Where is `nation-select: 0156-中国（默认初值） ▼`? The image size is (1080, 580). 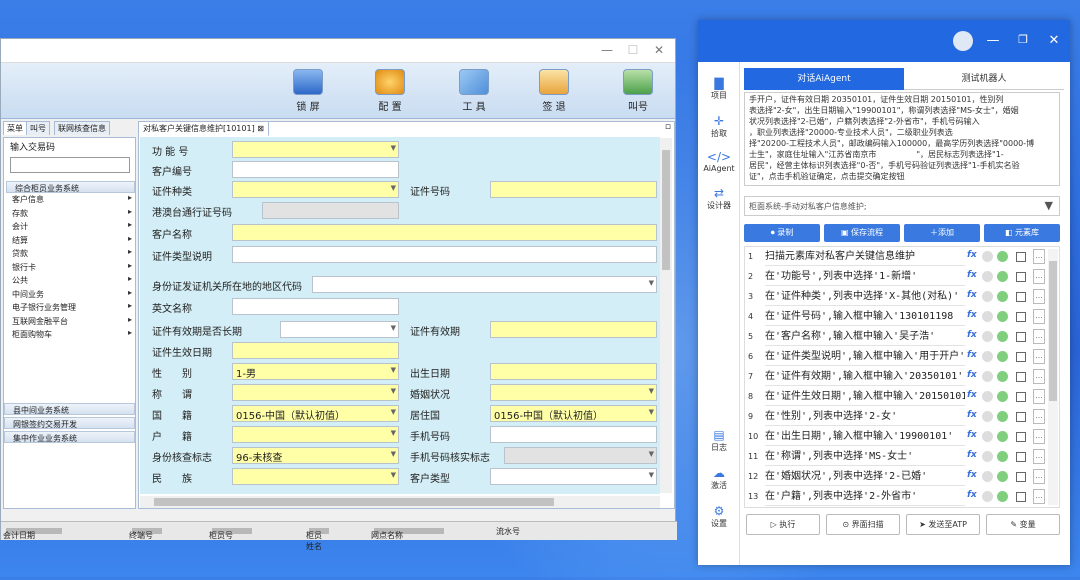
nation-select: 0156-中国（默认初值） ▼ is located at coordinates (315, 413).